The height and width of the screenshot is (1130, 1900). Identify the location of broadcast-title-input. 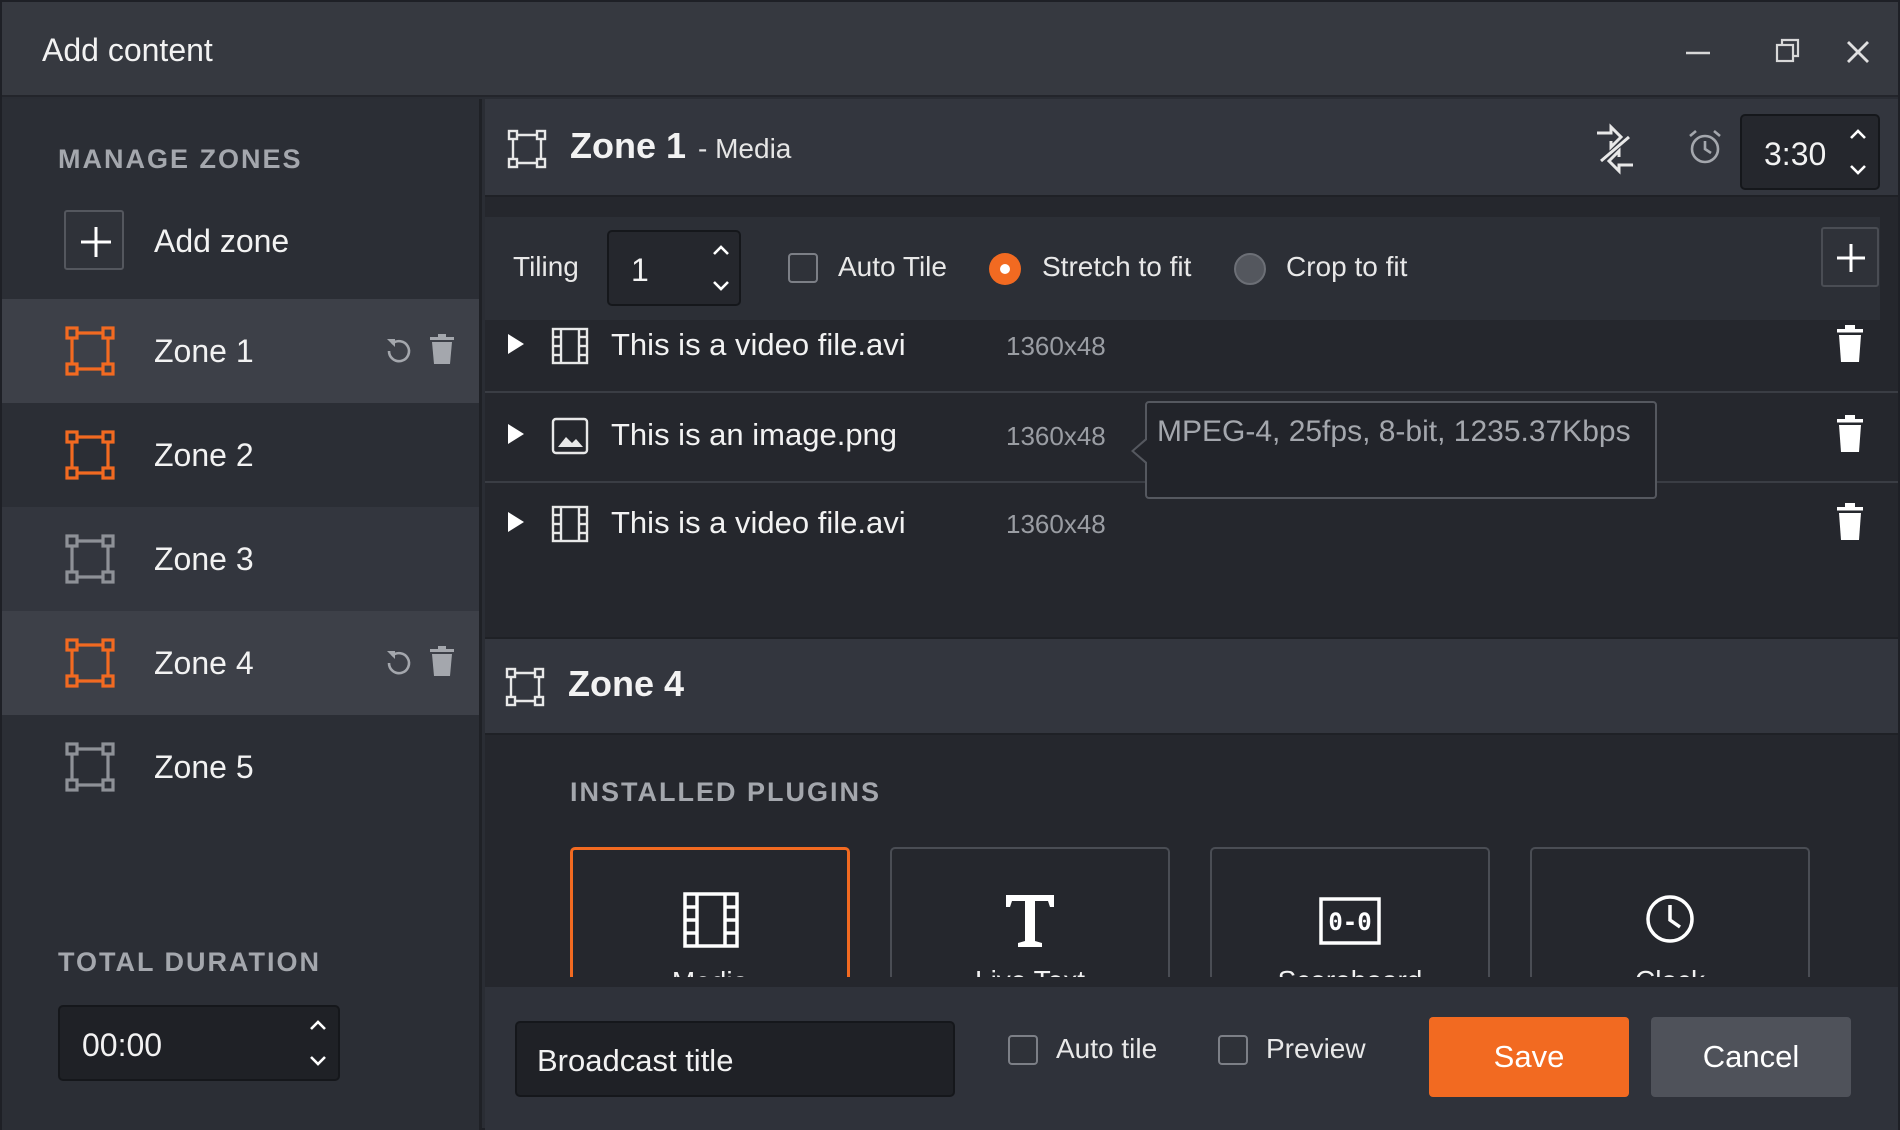
(737, 1061).